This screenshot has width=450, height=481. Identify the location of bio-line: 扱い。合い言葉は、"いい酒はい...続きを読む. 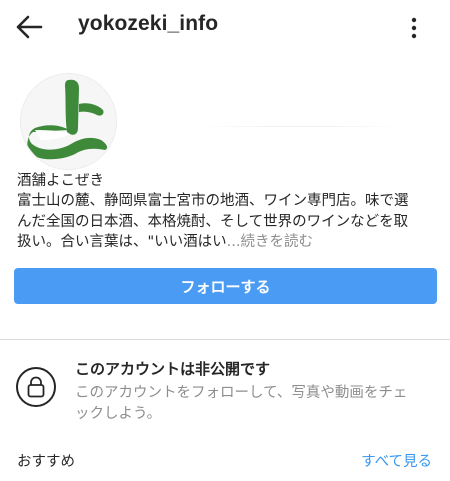
(227, 242).